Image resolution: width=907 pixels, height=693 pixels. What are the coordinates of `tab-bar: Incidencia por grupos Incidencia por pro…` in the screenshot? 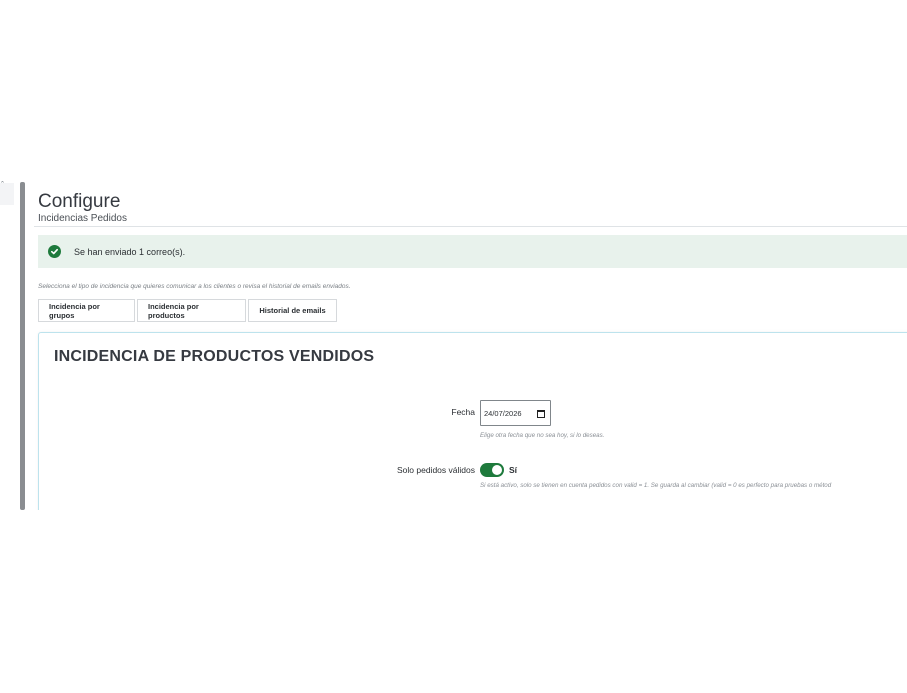 It's located at (188, 310).